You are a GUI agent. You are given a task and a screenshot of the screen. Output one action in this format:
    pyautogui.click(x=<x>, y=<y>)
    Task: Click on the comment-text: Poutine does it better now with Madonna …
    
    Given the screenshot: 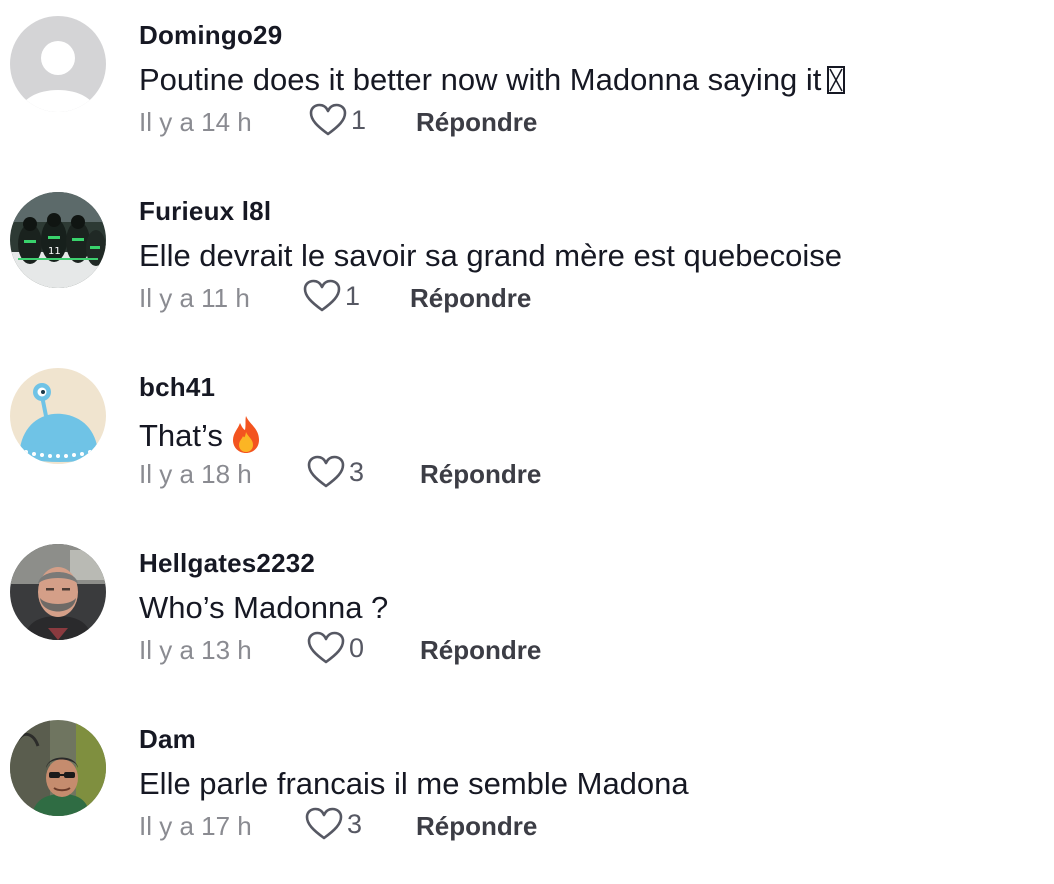 What is the action you would take?
    pyautogui.click(x=492, y=80)
    